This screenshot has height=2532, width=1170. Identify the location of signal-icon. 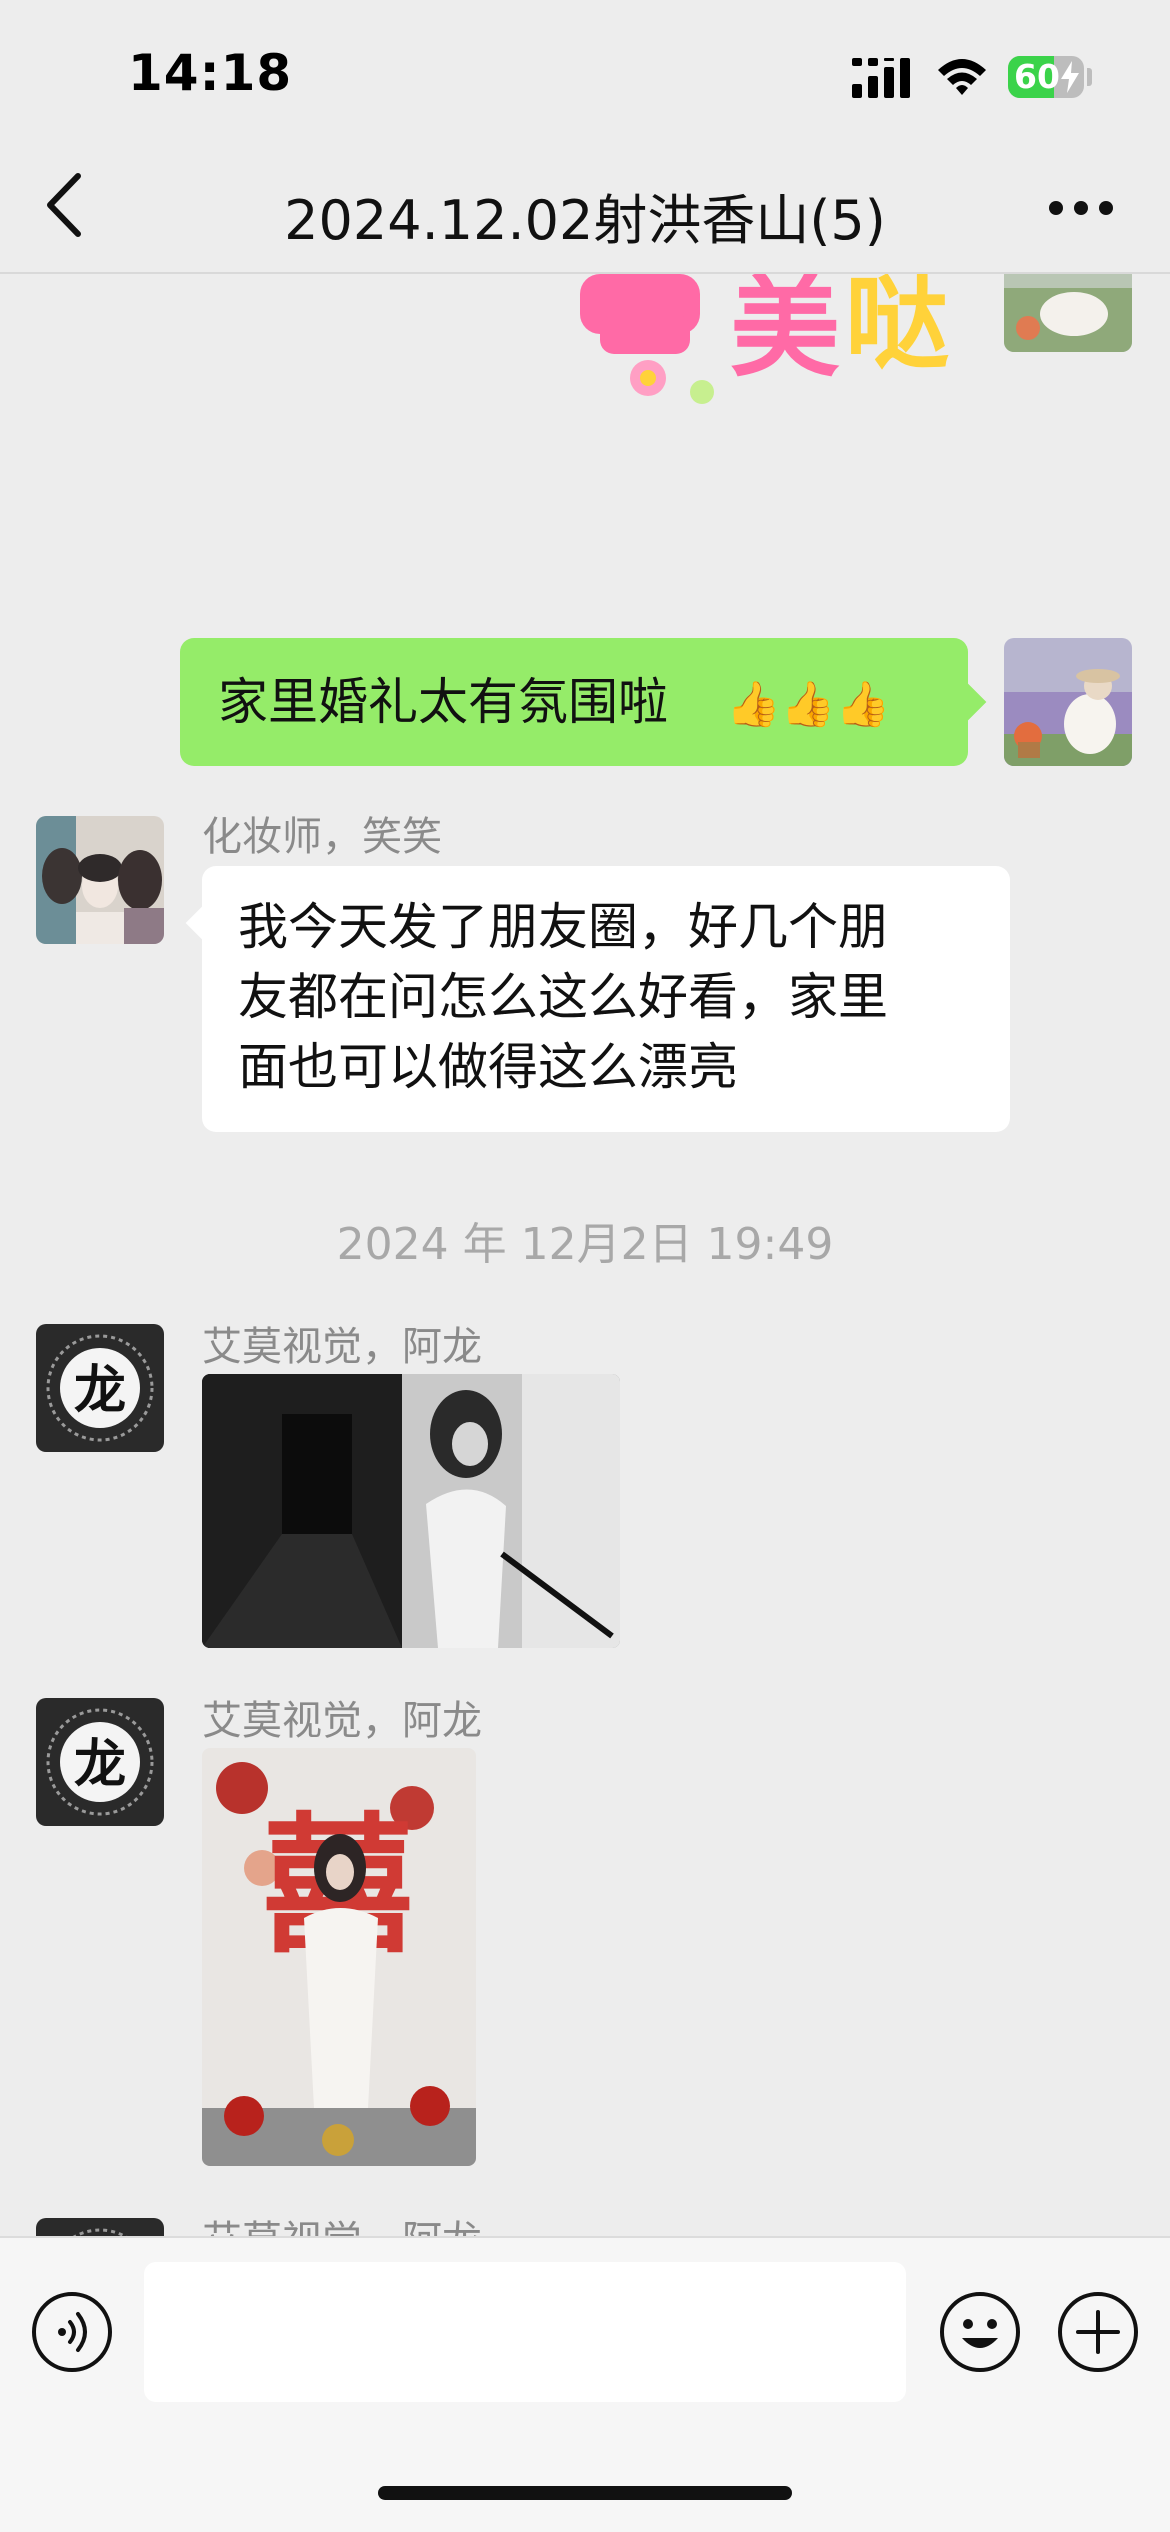
(881, 78).